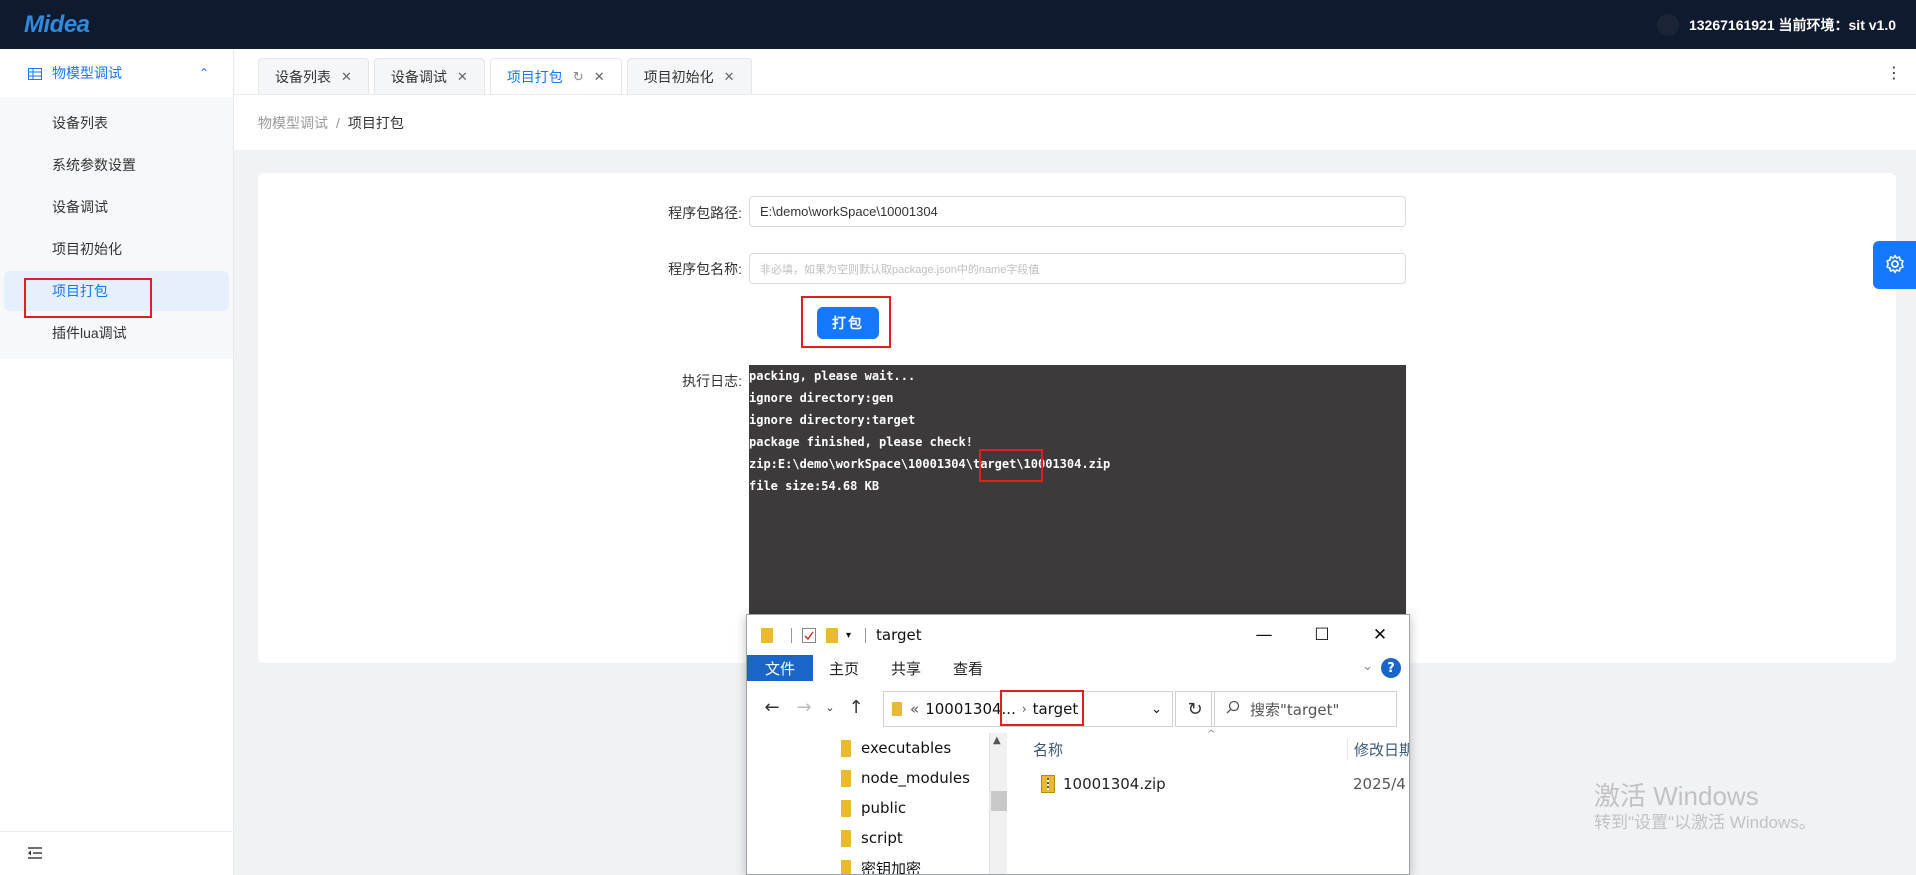  Describe the element at coordinates (1379, 784) in the screenshot. I see `file-modified: 2025/4` at that location.